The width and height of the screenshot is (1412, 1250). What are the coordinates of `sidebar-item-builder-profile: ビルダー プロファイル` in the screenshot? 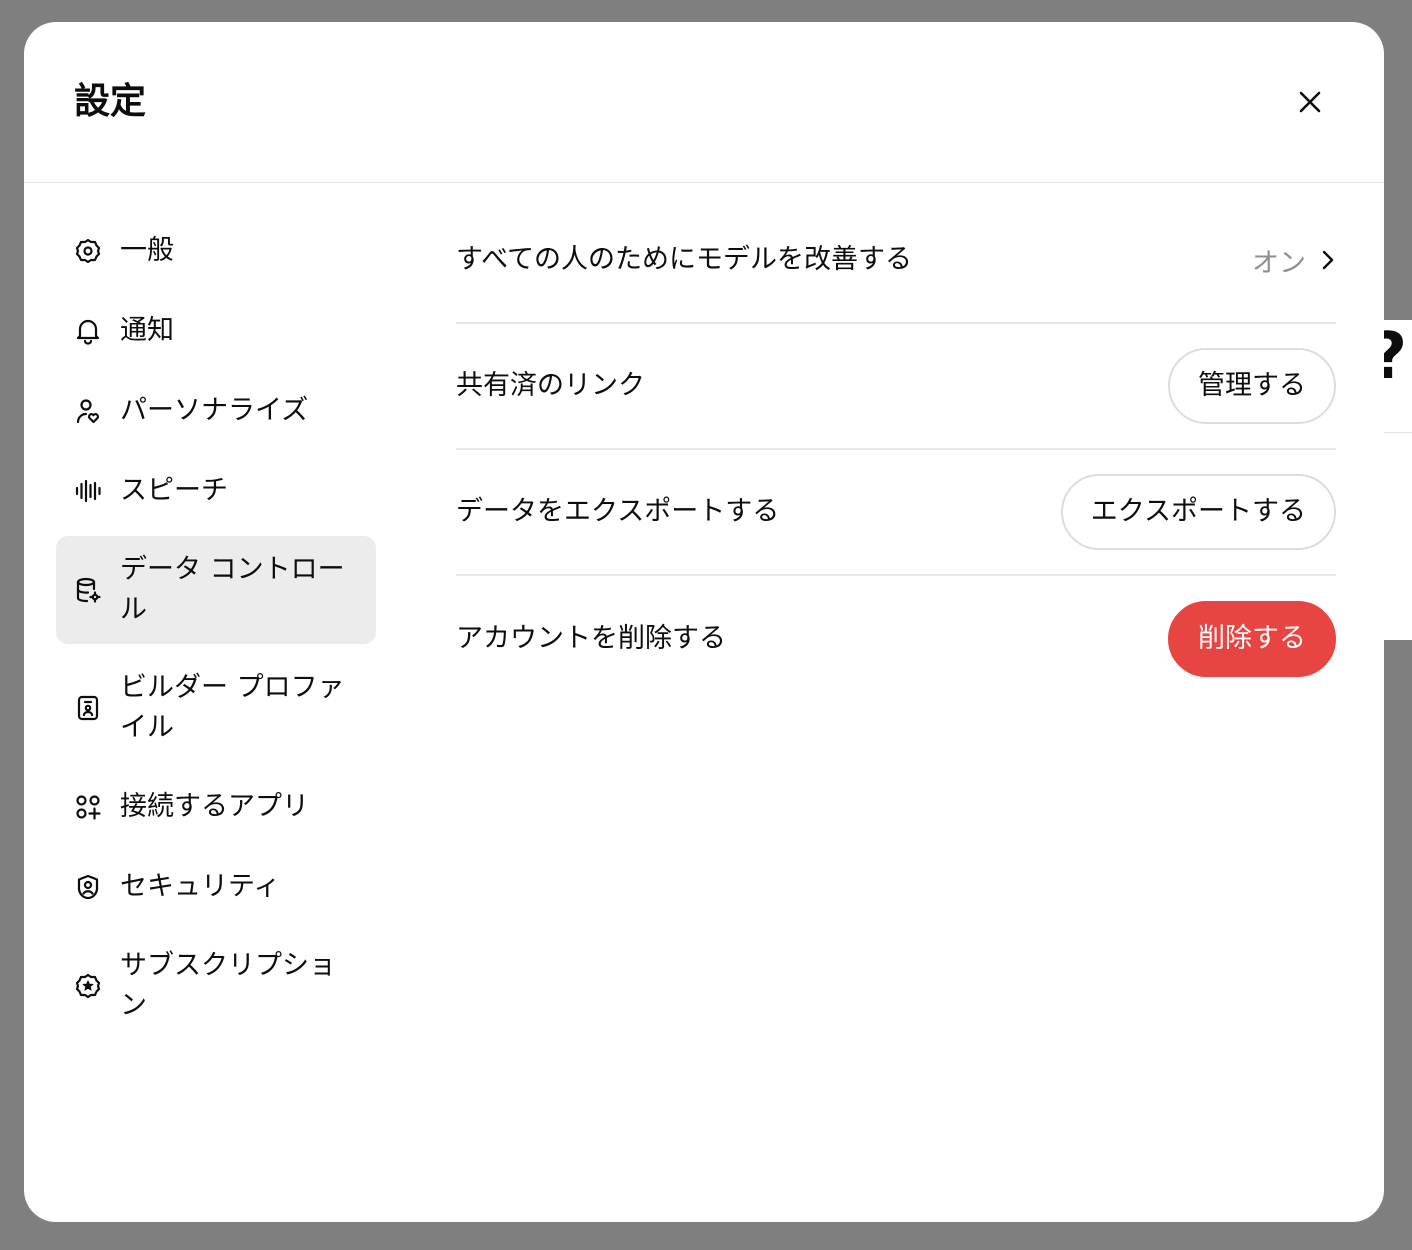 It's located at (216, 708).